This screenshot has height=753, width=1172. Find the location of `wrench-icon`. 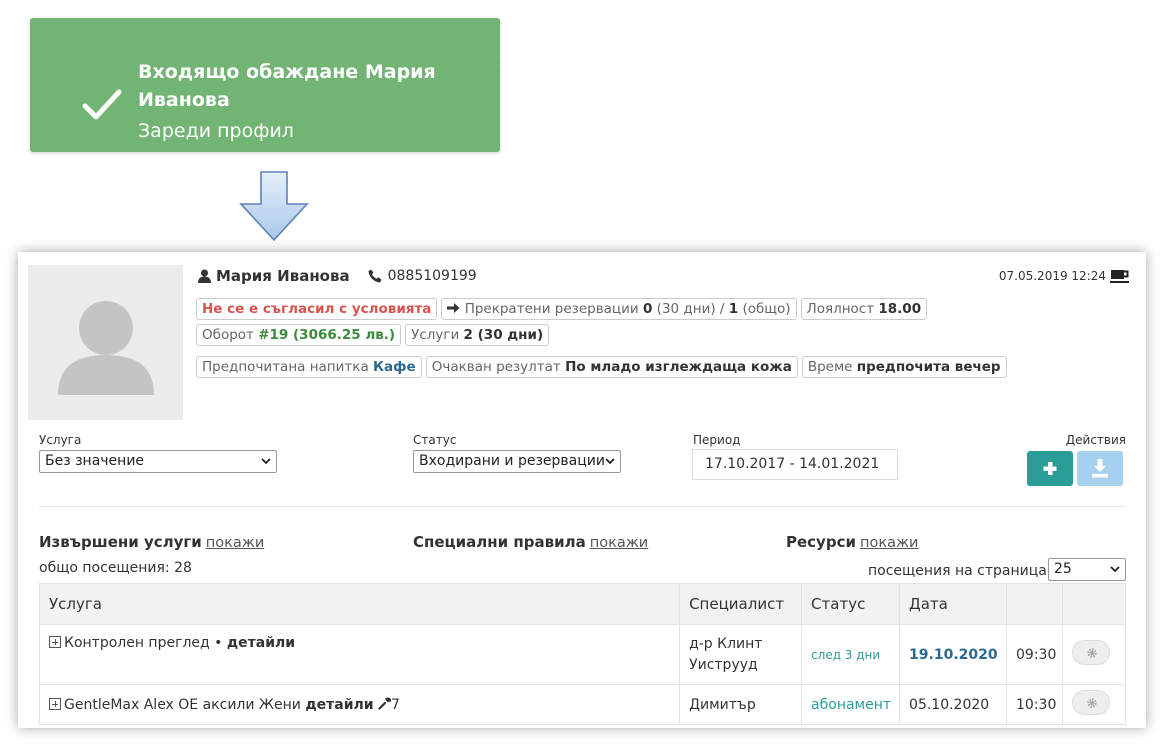

wrench-icon is located at coordinates (385, 703).